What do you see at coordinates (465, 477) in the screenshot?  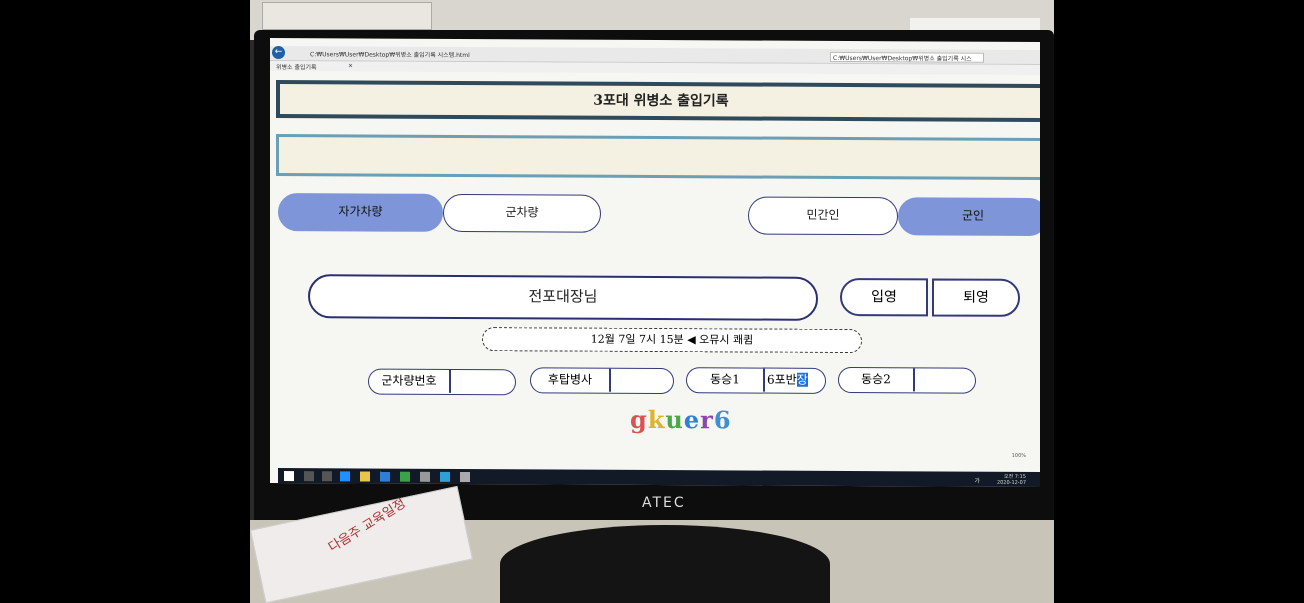 I see `notepad-icon` at bounding box center [465, 477].